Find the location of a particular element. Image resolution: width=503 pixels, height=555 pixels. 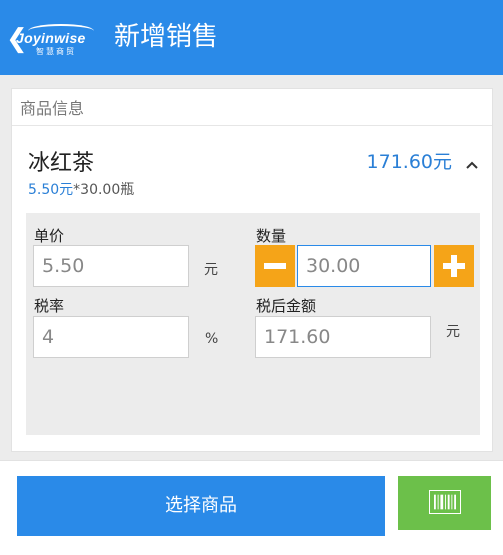

after-tax-field: 171.60 is located at coordinates (343, 337).